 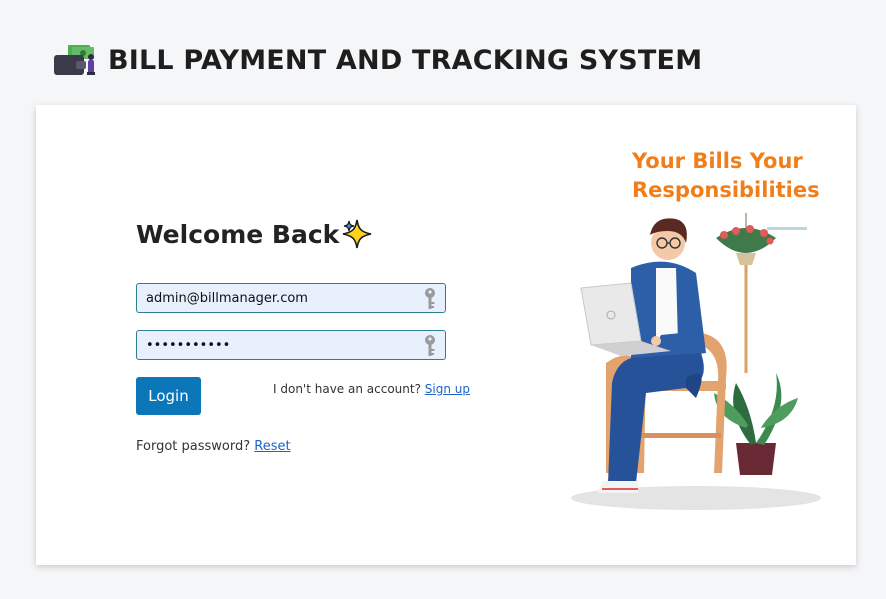 What do you see at coordinates (726, 175) in the screenshot?
I see `tagline: Your Bills Your Responsibilities` at bounding box center [726, 175].